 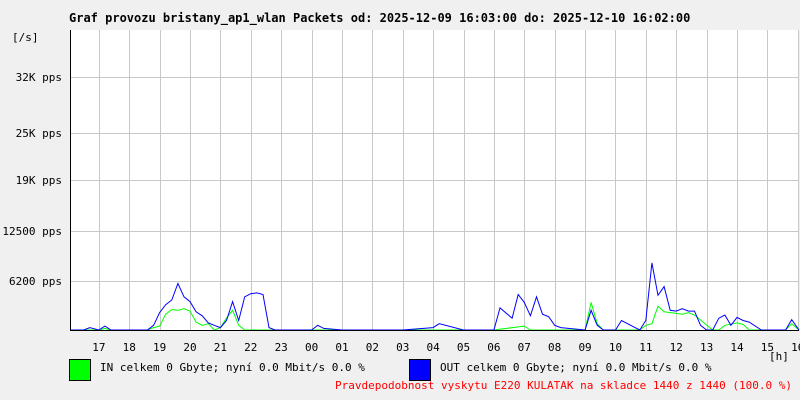 I want to click on x-axis-unit: [h], so click(x=779, y=356).